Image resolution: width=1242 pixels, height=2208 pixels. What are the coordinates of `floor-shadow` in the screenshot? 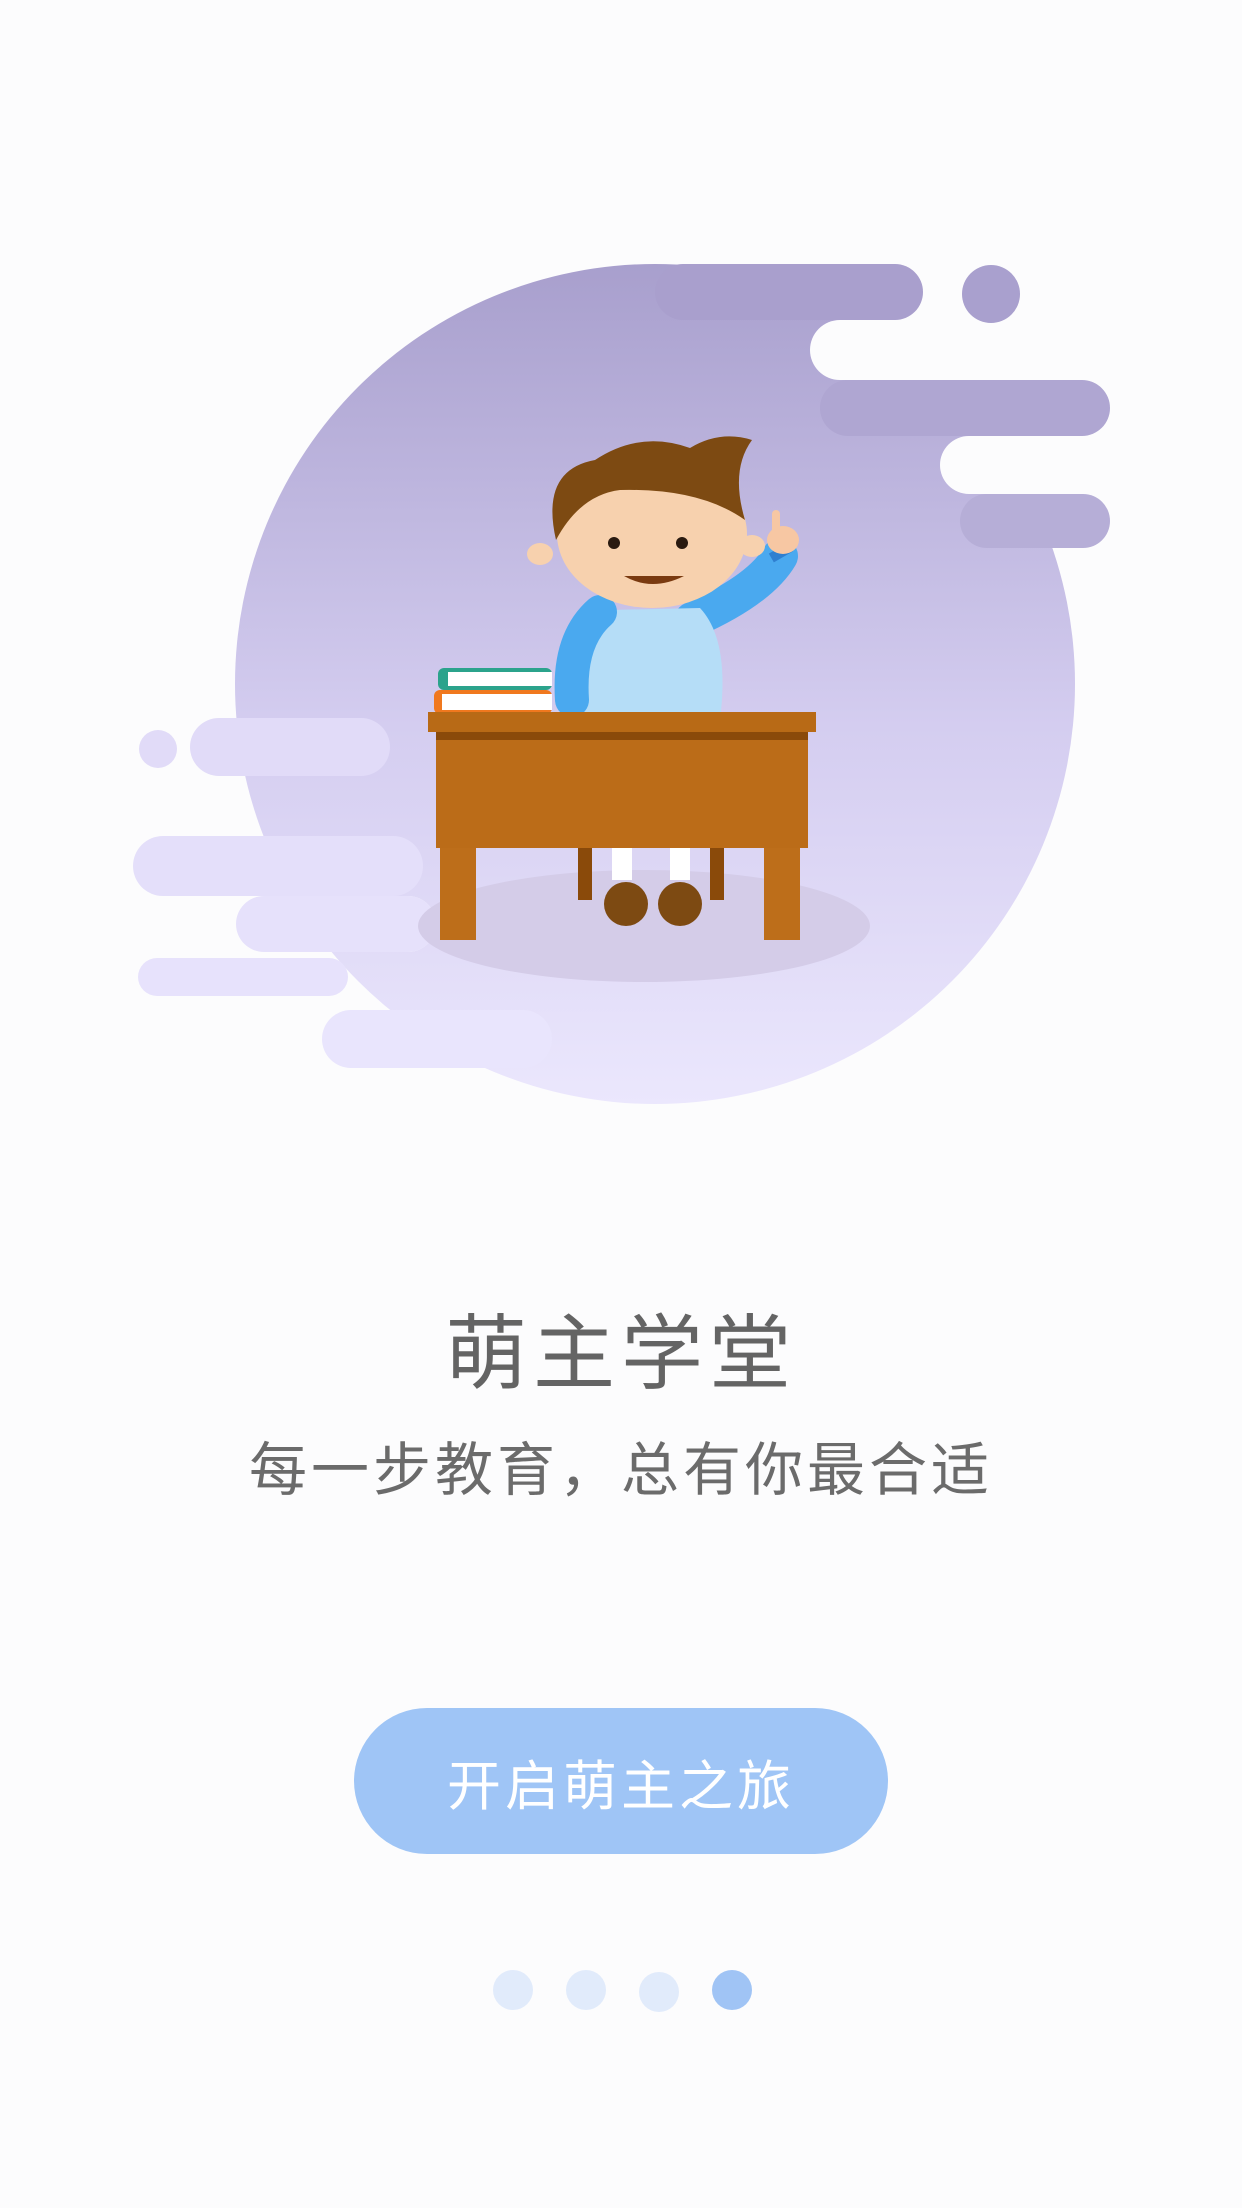 It's located at (644, 926).